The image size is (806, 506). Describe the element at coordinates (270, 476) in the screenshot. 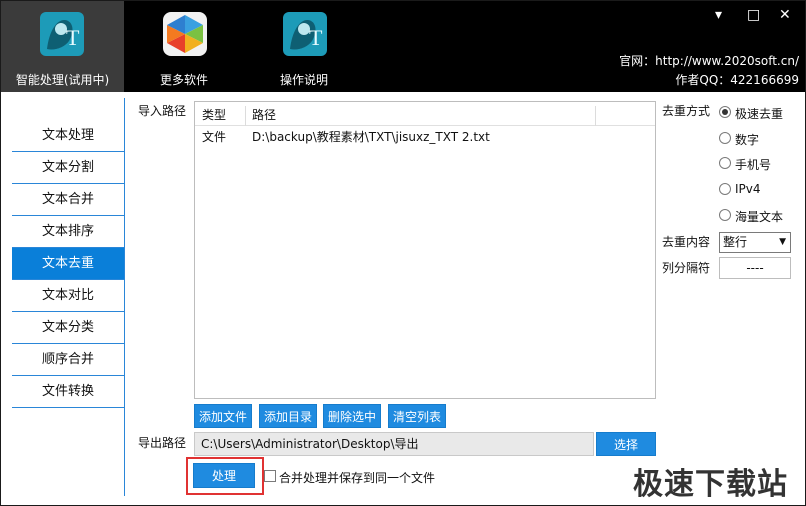

I see `merge-checkbox` at that location.